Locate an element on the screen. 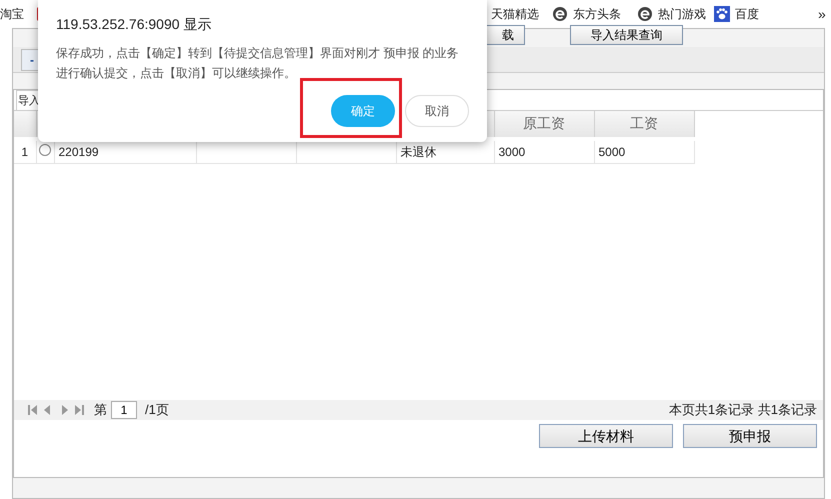 This screenshot has width=831, height=499. toolbar-button: 导入结果查询 is located at coordinates (626, 35).